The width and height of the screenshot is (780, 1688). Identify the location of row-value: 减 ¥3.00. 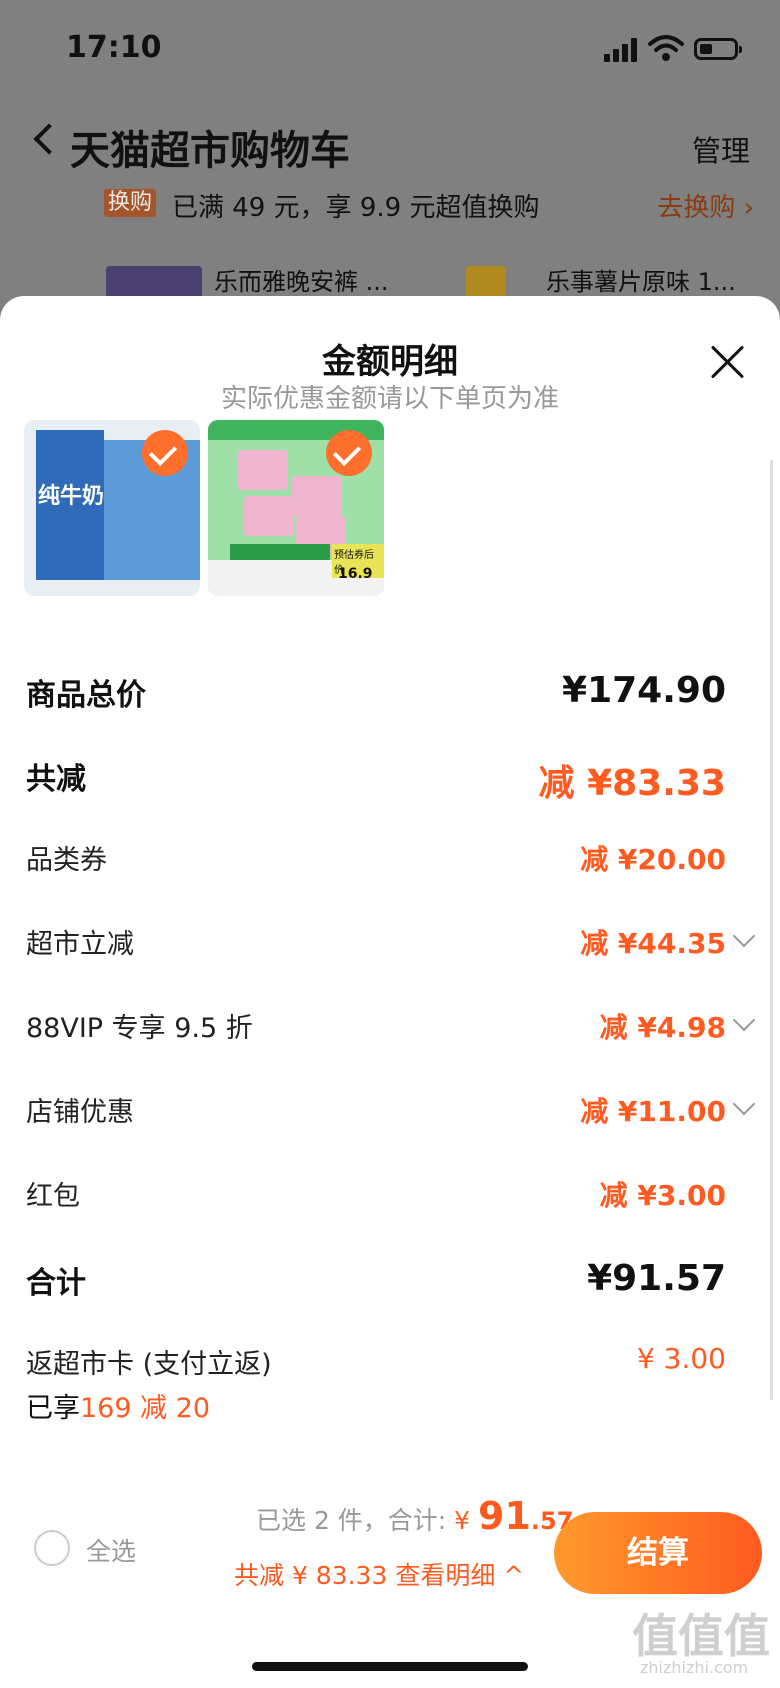
(662, 1195).